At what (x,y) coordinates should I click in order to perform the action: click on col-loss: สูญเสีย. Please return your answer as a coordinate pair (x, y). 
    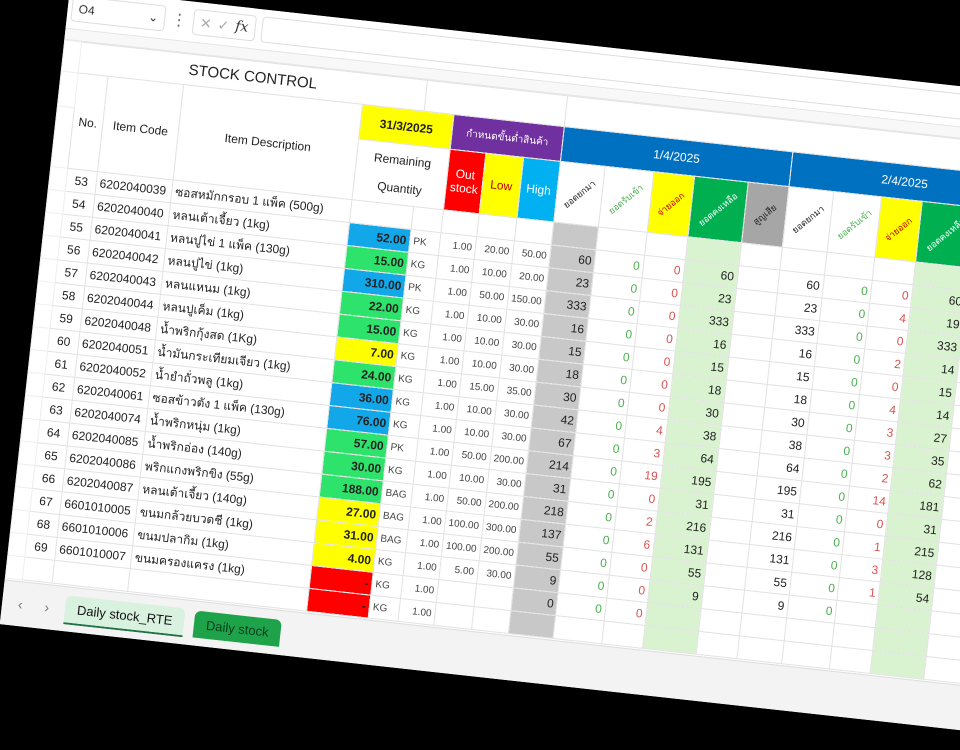
    Looking at the image, I should click on (765, 215).